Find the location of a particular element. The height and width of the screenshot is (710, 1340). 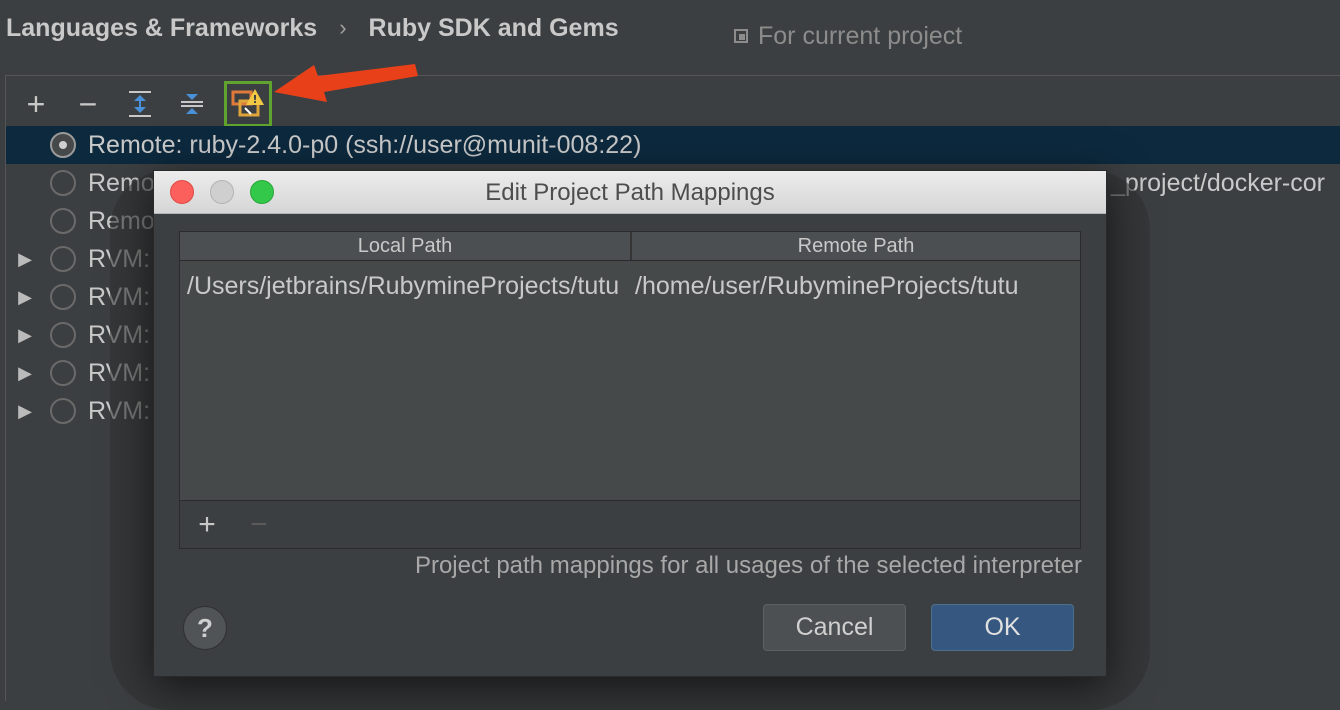

expand-all-button is located at coordinates (140, 104).